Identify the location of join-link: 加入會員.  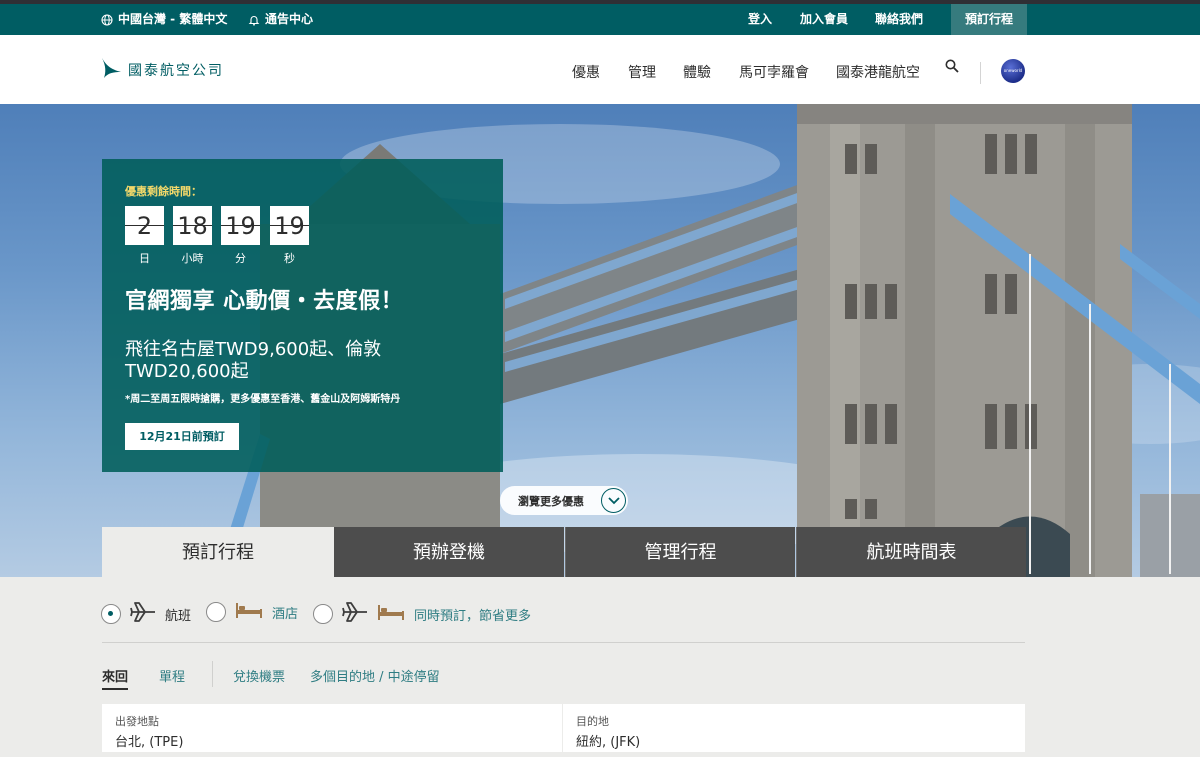
(824, 19).